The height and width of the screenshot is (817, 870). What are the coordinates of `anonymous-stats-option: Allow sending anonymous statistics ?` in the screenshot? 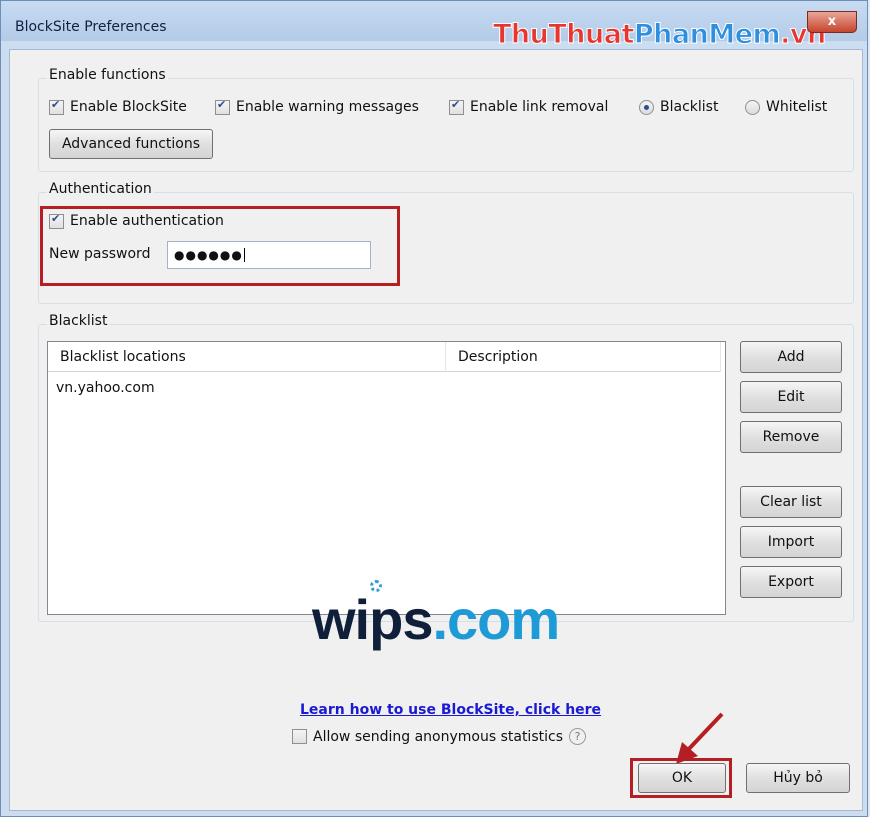 It's located at (439, 736).